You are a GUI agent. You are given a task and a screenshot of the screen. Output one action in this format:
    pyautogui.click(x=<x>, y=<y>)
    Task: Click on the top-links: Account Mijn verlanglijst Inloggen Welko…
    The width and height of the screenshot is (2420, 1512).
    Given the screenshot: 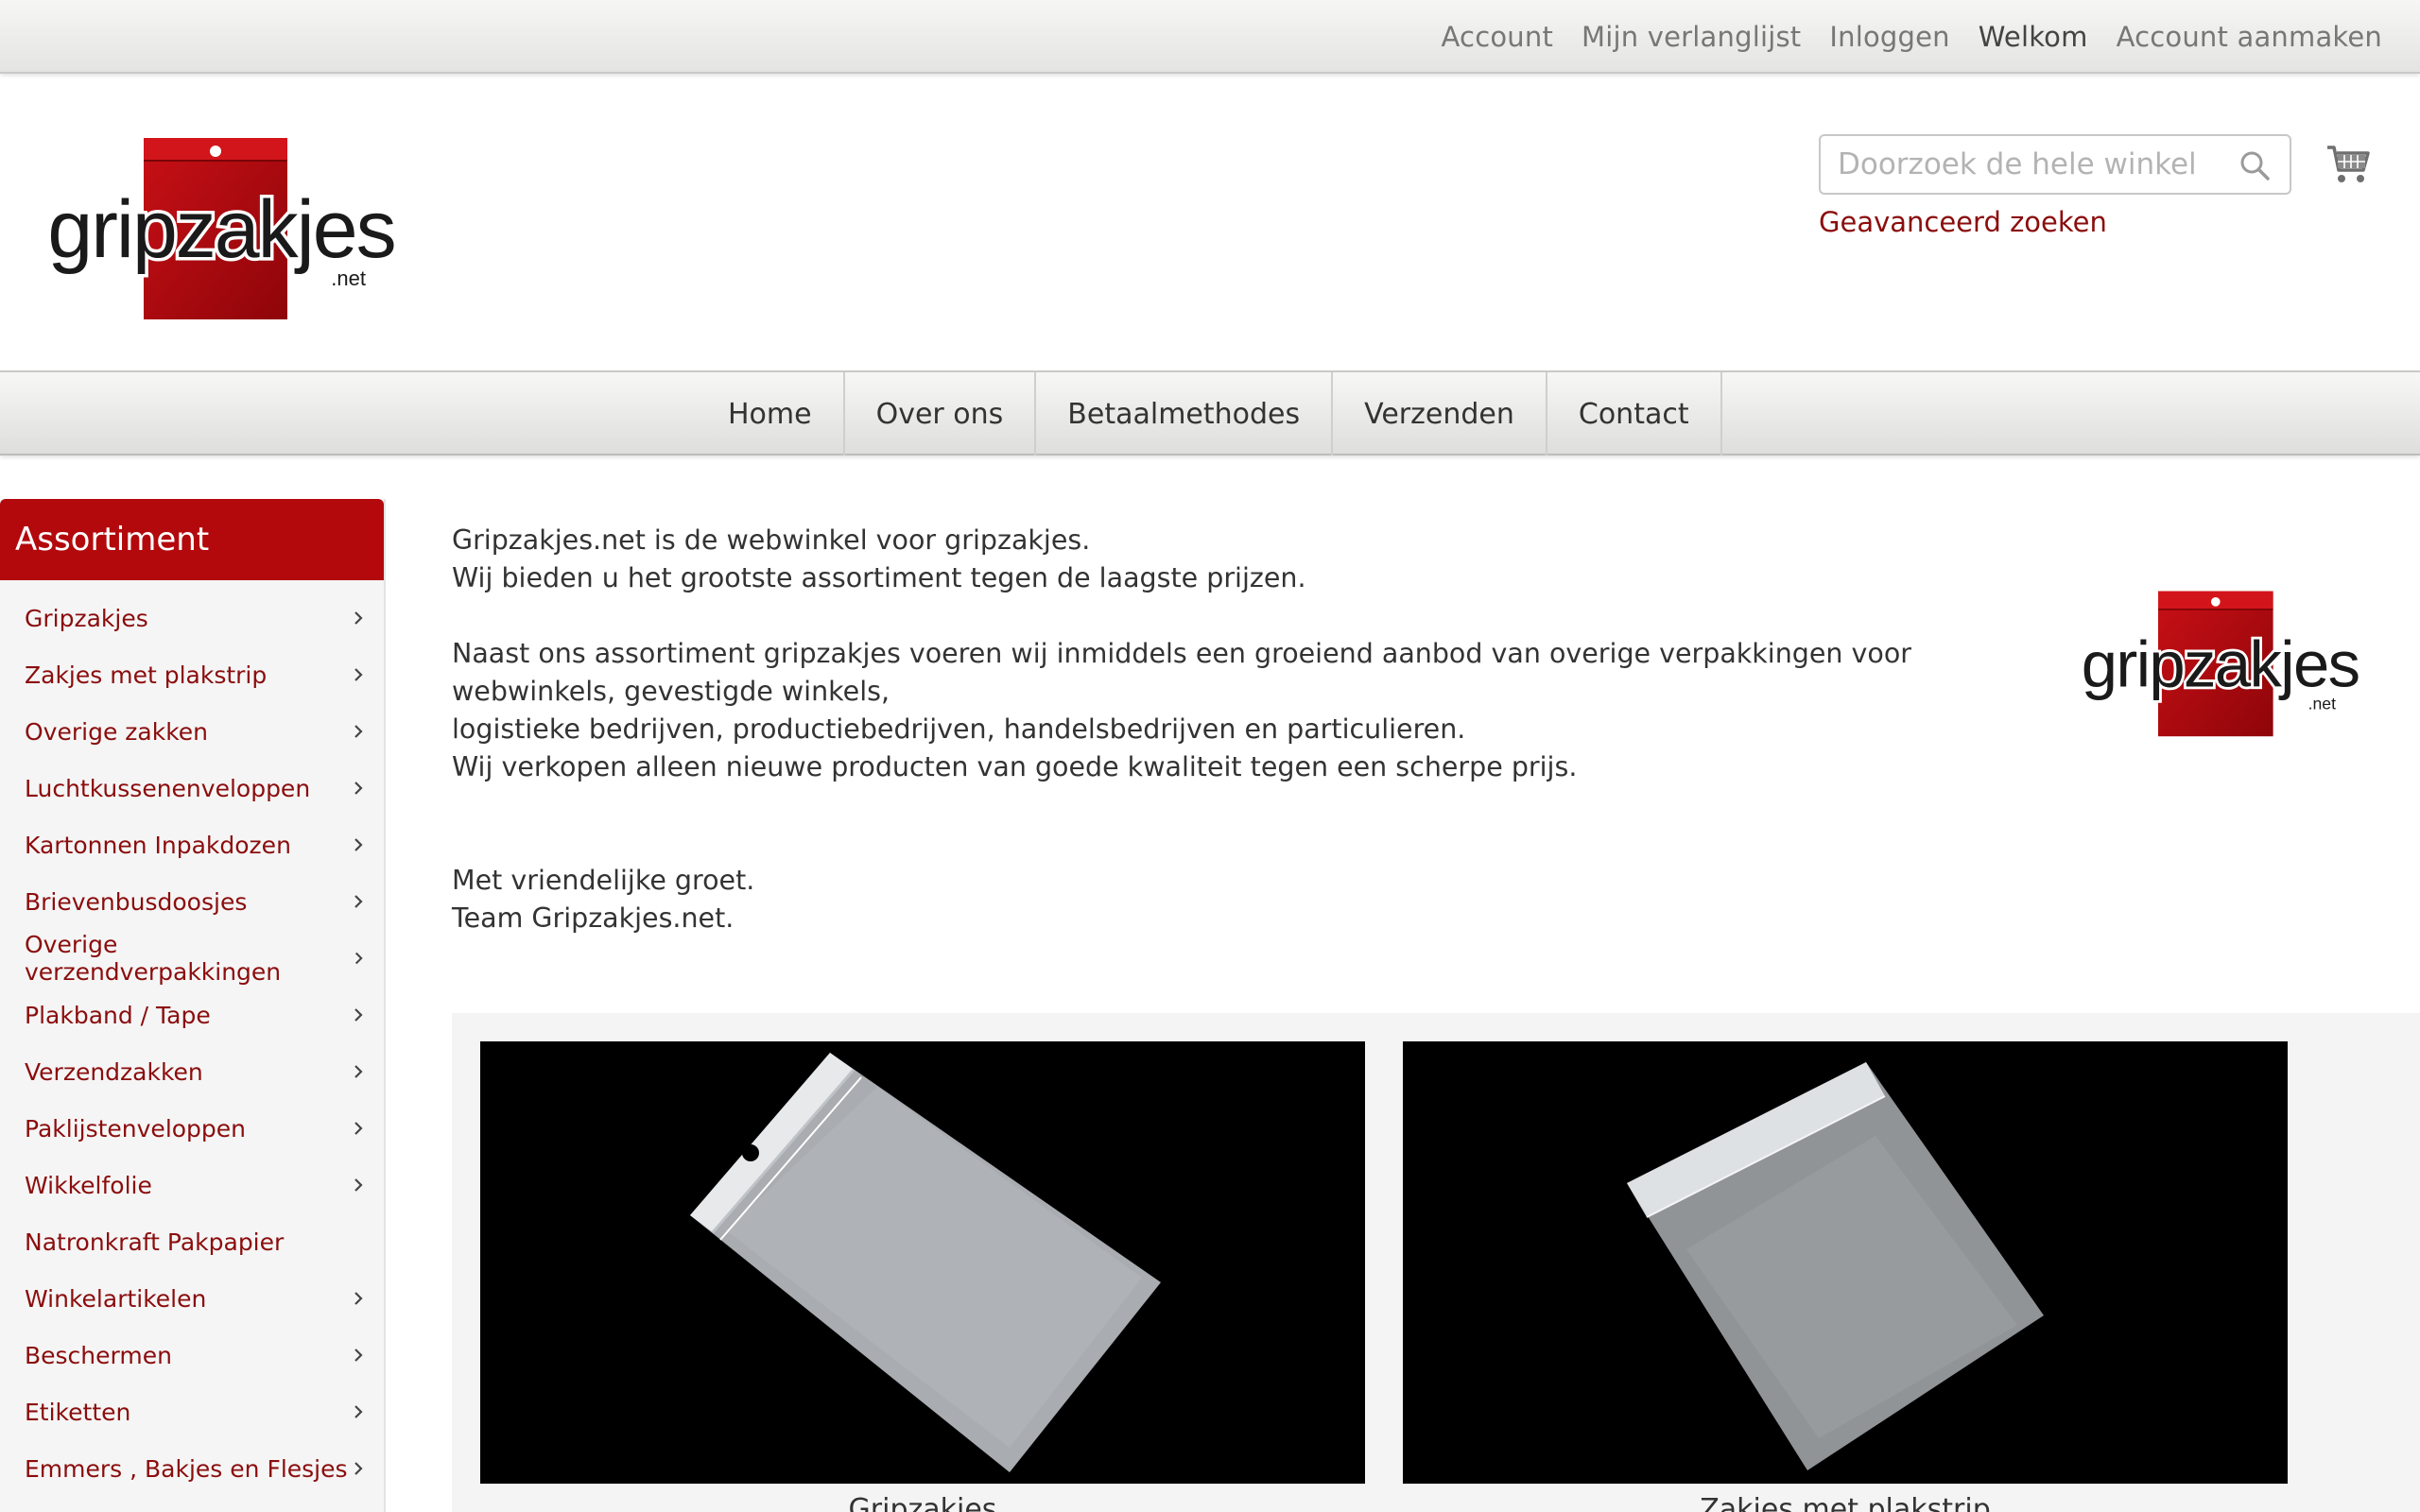 What is the action you would take?
    pyautogui.click(x=1897, y=37)
    